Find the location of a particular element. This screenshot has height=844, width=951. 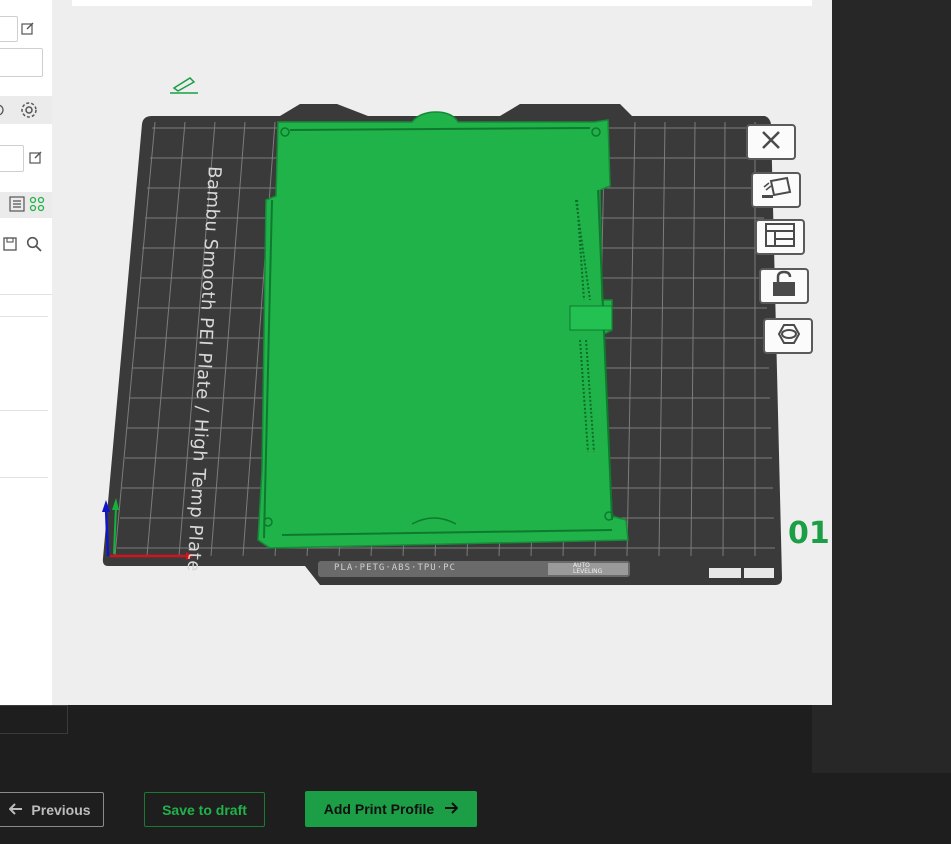

edit-plate-name-icon is located at coordinates (184, 85).